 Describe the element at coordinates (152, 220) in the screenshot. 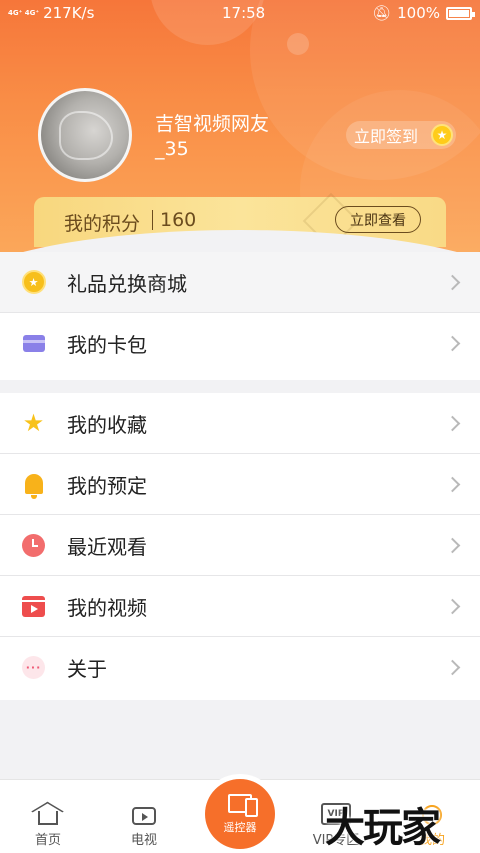

I see `divider` at that location.